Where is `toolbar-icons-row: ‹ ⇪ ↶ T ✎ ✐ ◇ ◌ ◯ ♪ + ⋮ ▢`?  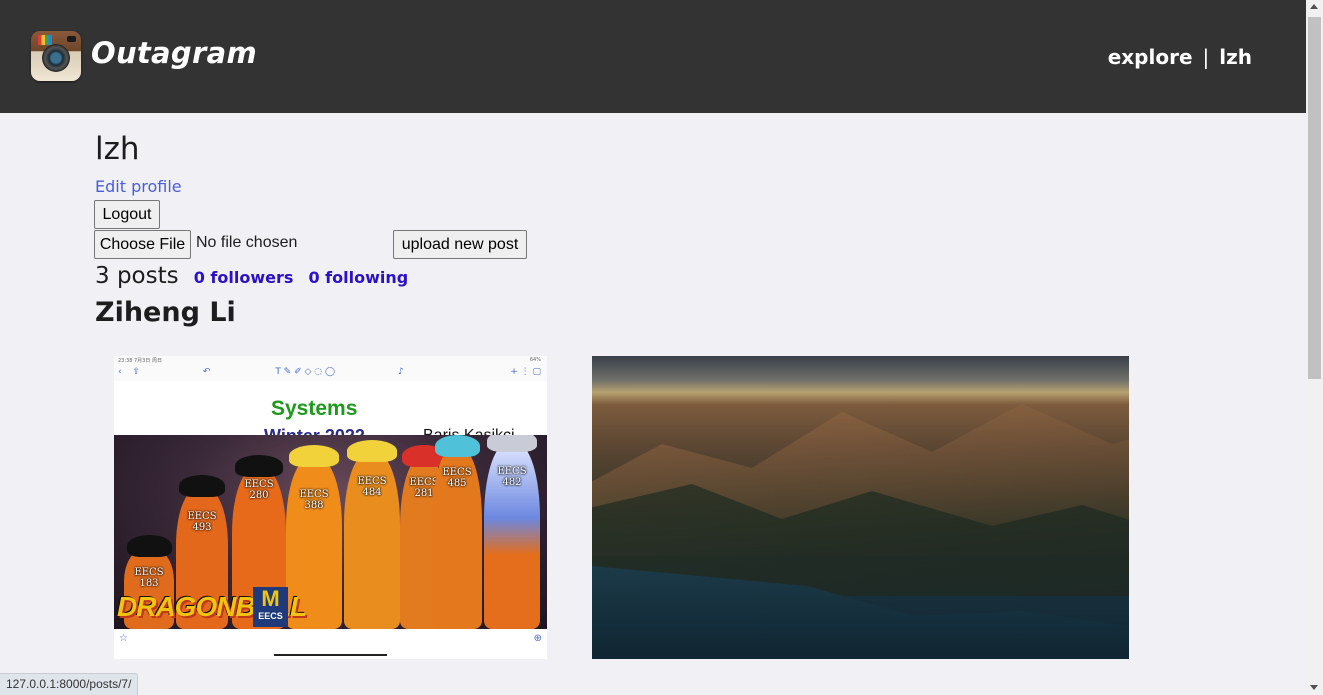 toolbar-icons-row: ‹ ⇪ ↶ T ✎ ✐ ◇ ◌ ◯ ♪ + ⋮ ▢ is located at coordinates (330, 372).